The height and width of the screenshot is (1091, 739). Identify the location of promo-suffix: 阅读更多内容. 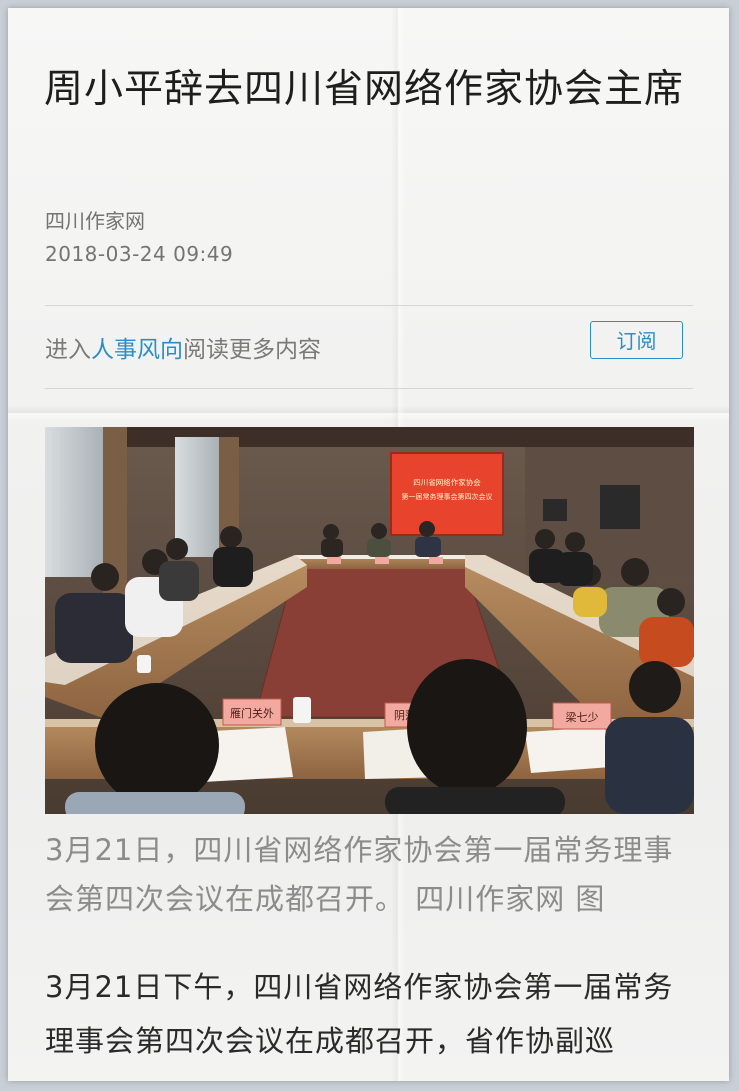
(252, 350).